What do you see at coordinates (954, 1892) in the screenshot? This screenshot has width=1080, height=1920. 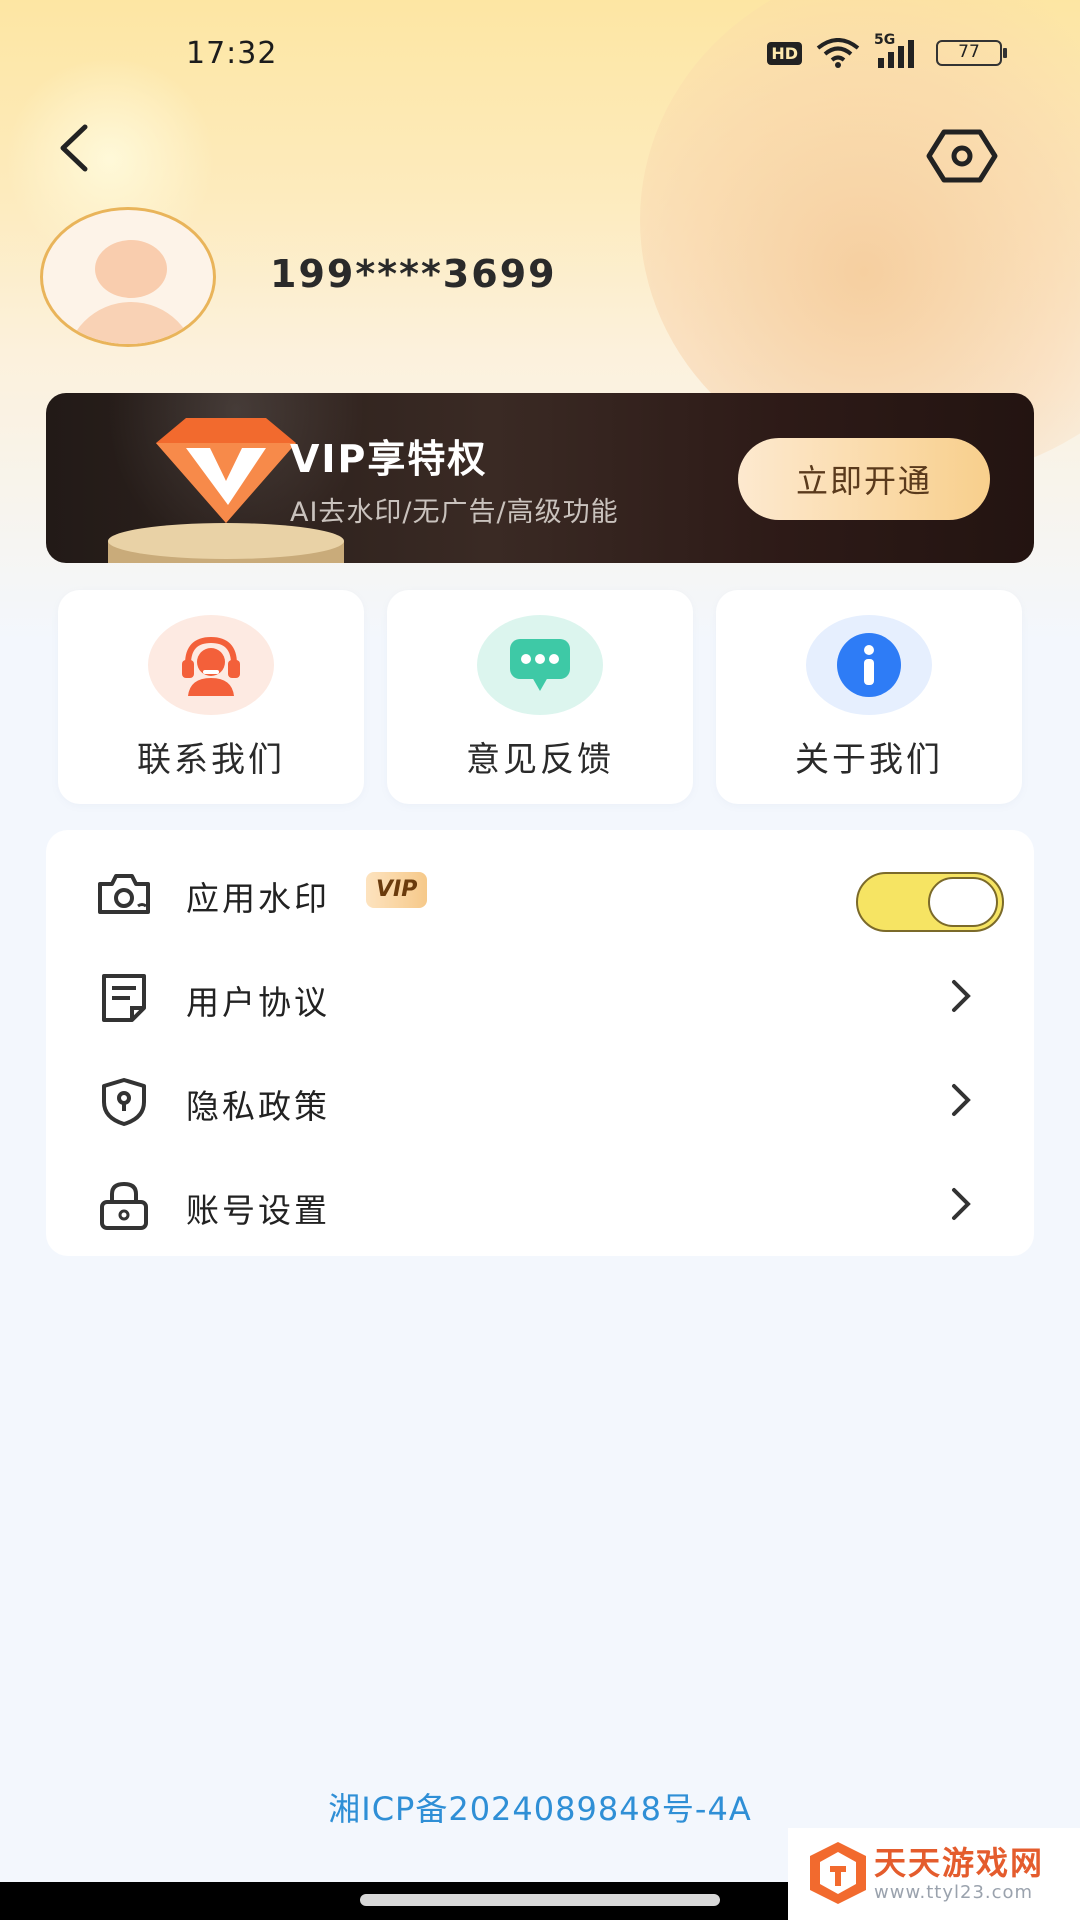 I see `watermark-url: www.ttyl23.com` at bounding box center [954, 1892].